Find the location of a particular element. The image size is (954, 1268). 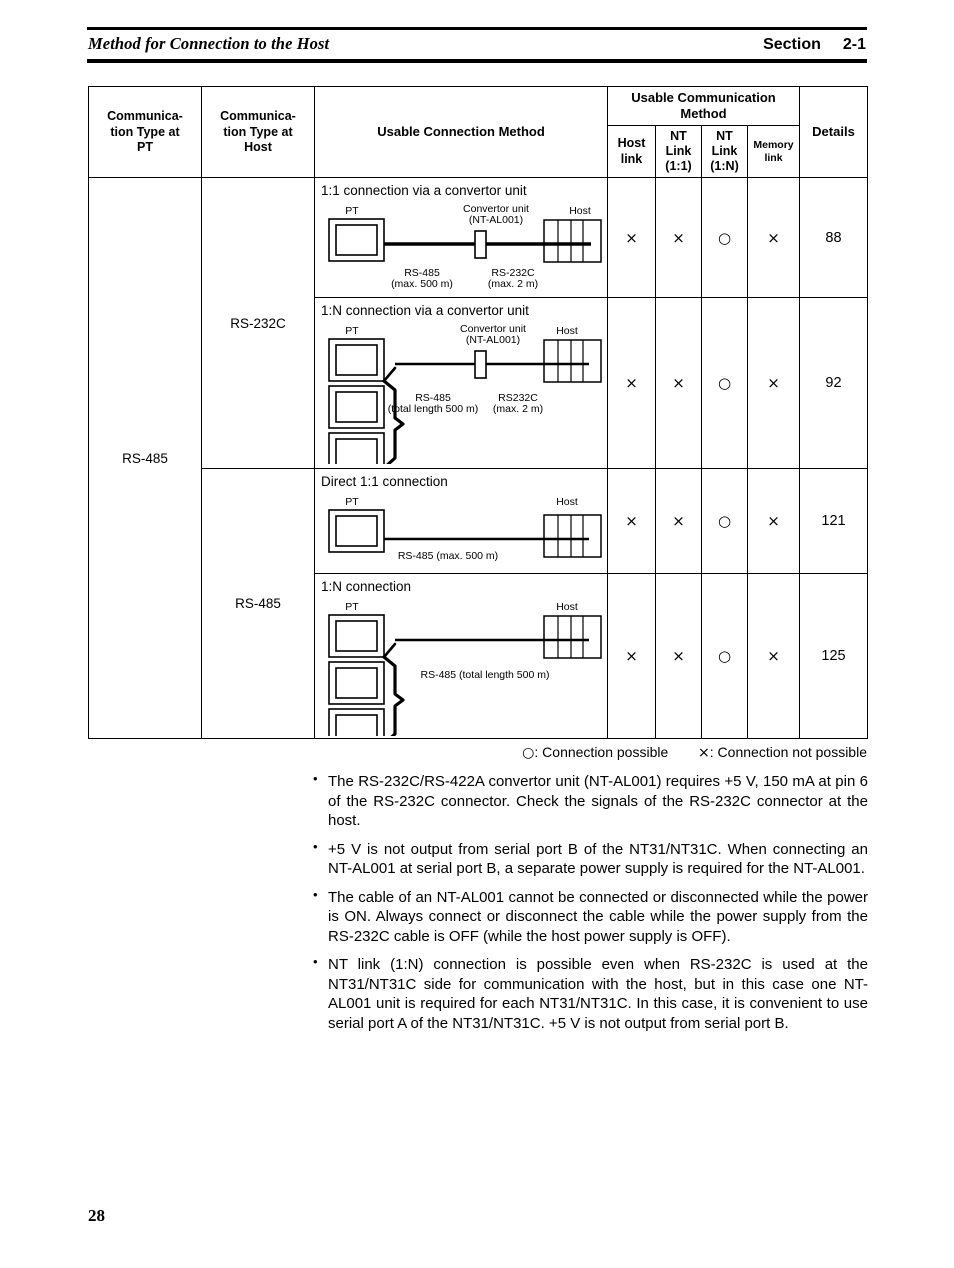

diagram-canvas-4: PT Host RS-485 (total length 500 m) is located at coordinates (461, 665).